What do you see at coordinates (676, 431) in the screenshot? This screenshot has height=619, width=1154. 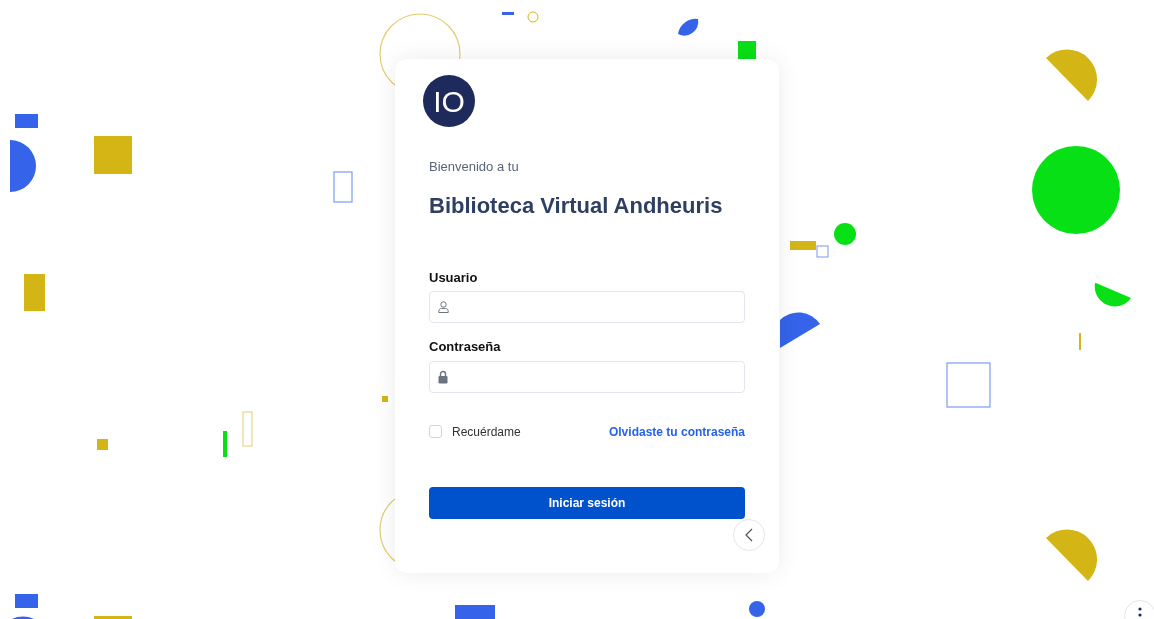 I see `forgot-password-link: Olvidaste tu contraseña` at bounding box center [676, 431].